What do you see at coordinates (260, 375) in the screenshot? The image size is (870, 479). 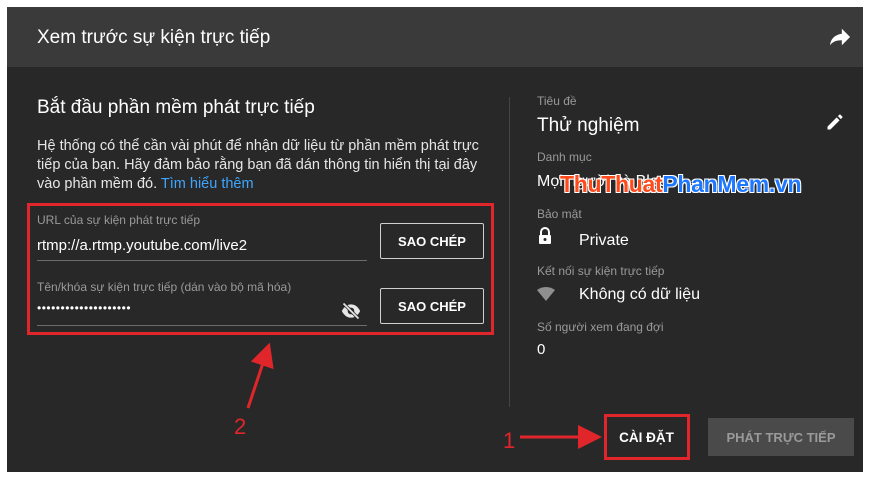 I see `arrow-two` at bounding box center [260, 375].